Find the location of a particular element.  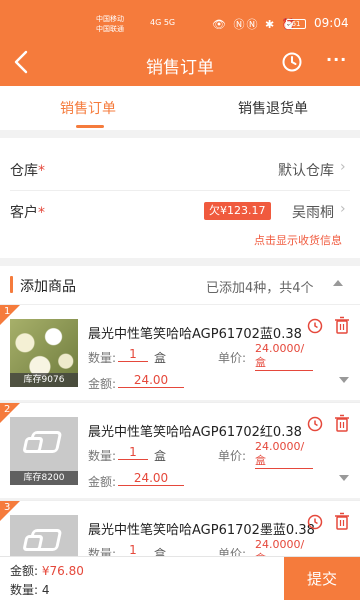

more-menu-icon: ··· is located at coordinates (336, 59).